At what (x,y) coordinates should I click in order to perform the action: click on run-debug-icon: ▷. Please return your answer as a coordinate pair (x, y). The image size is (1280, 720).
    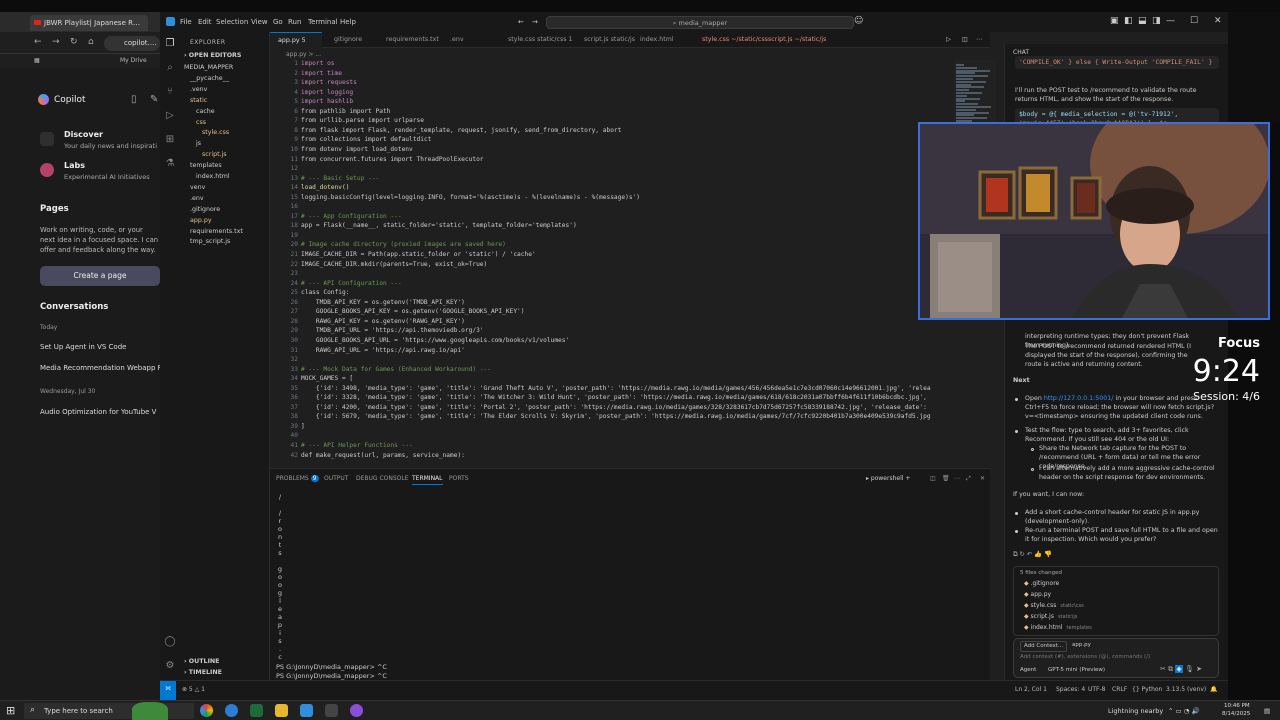
    Looking at the image, I should click on (170, 116).